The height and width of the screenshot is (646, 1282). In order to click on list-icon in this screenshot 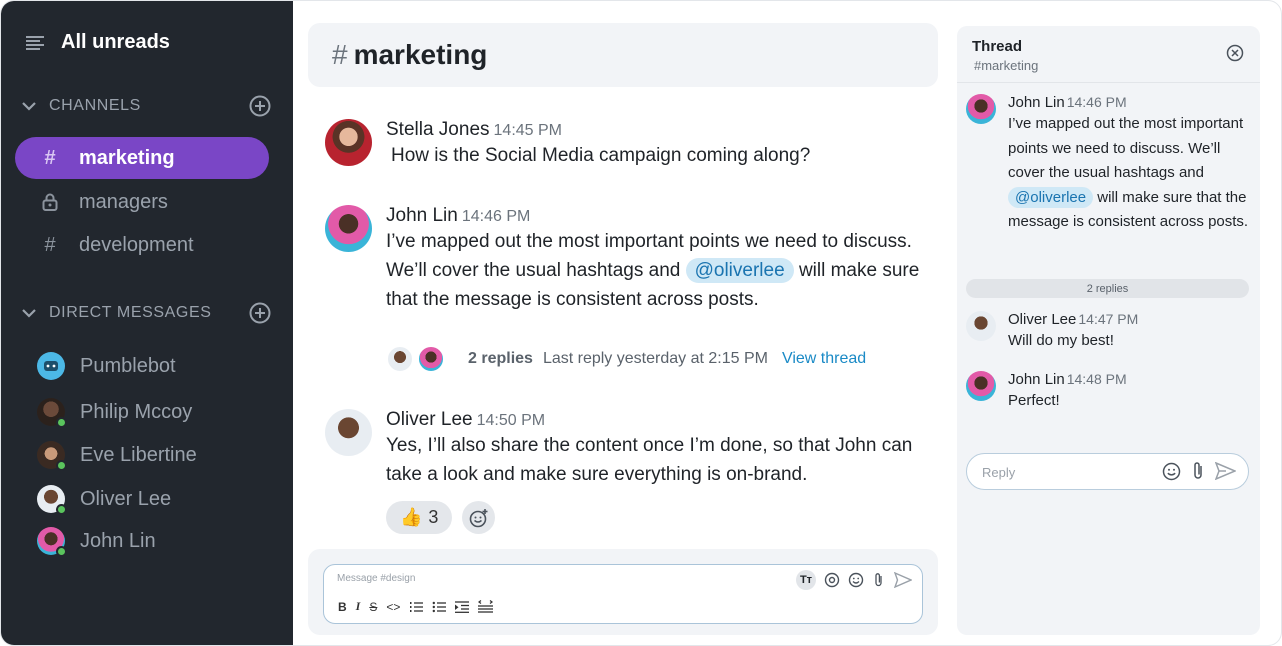, I will do `click(35, 42)`.